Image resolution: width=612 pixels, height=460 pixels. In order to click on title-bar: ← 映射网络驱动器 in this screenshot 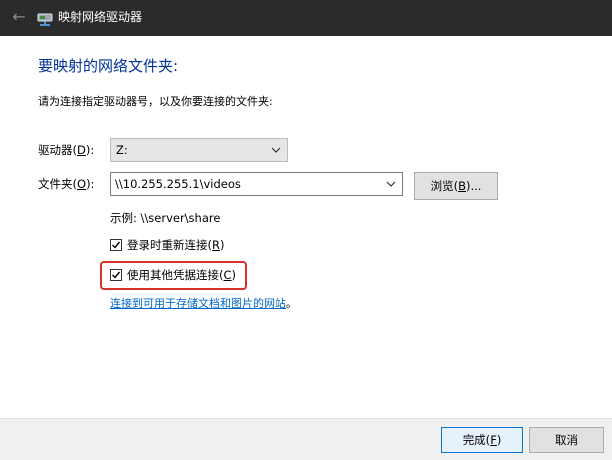, I will do `click(306, 18)`.